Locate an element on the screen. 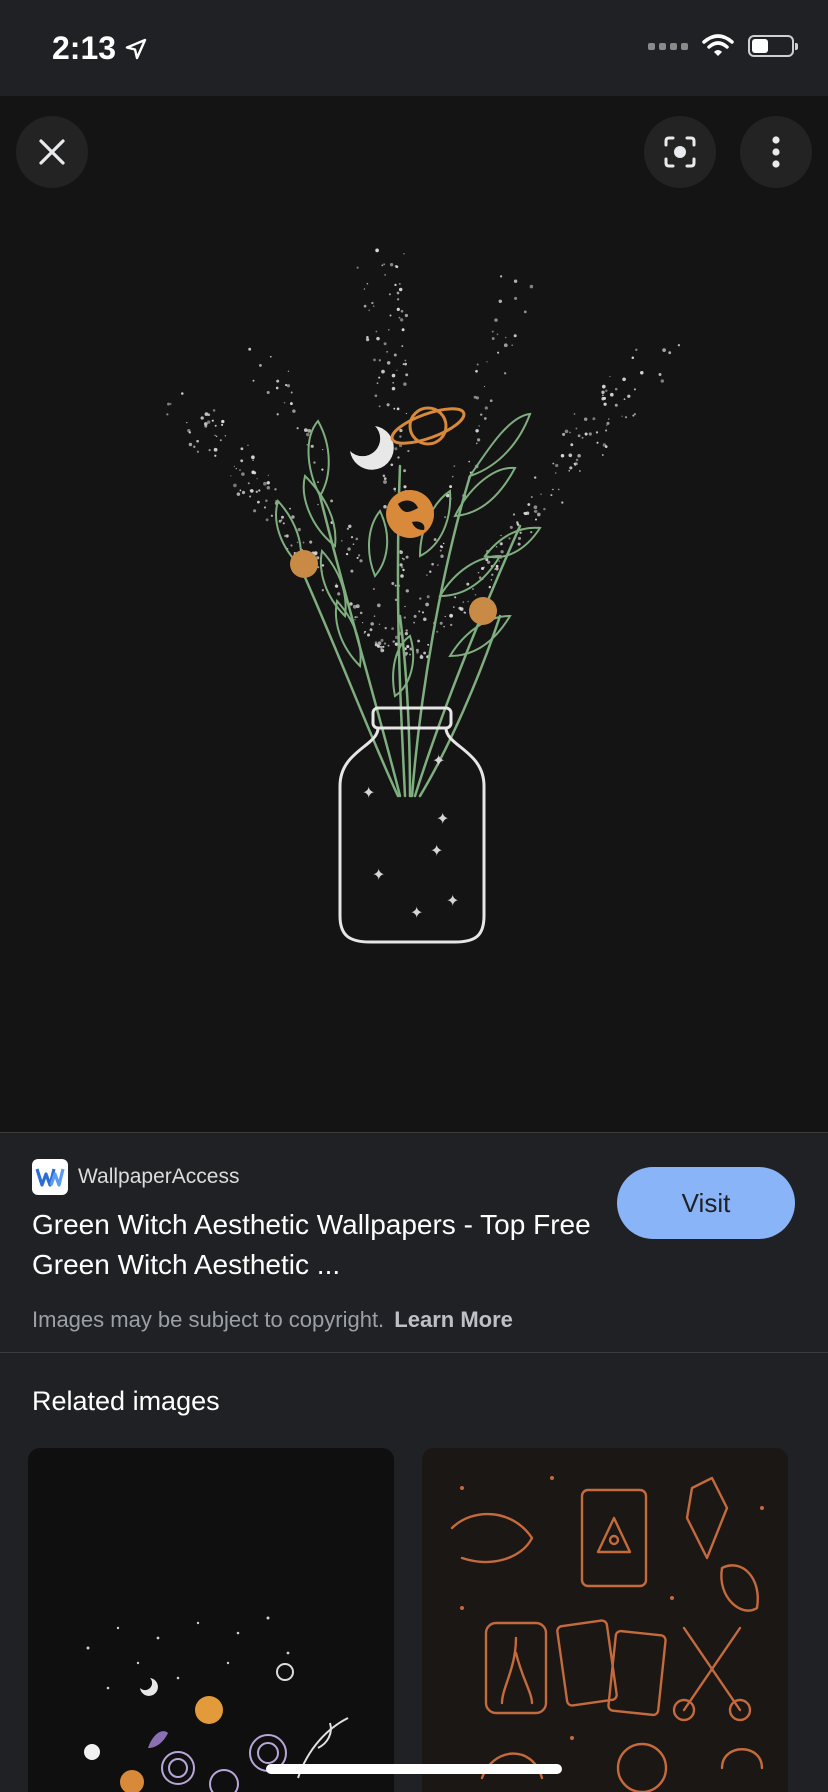 The width and height of the screenshot is (828, 1792). location-arrow-icon is located at coordinates (136, 48).